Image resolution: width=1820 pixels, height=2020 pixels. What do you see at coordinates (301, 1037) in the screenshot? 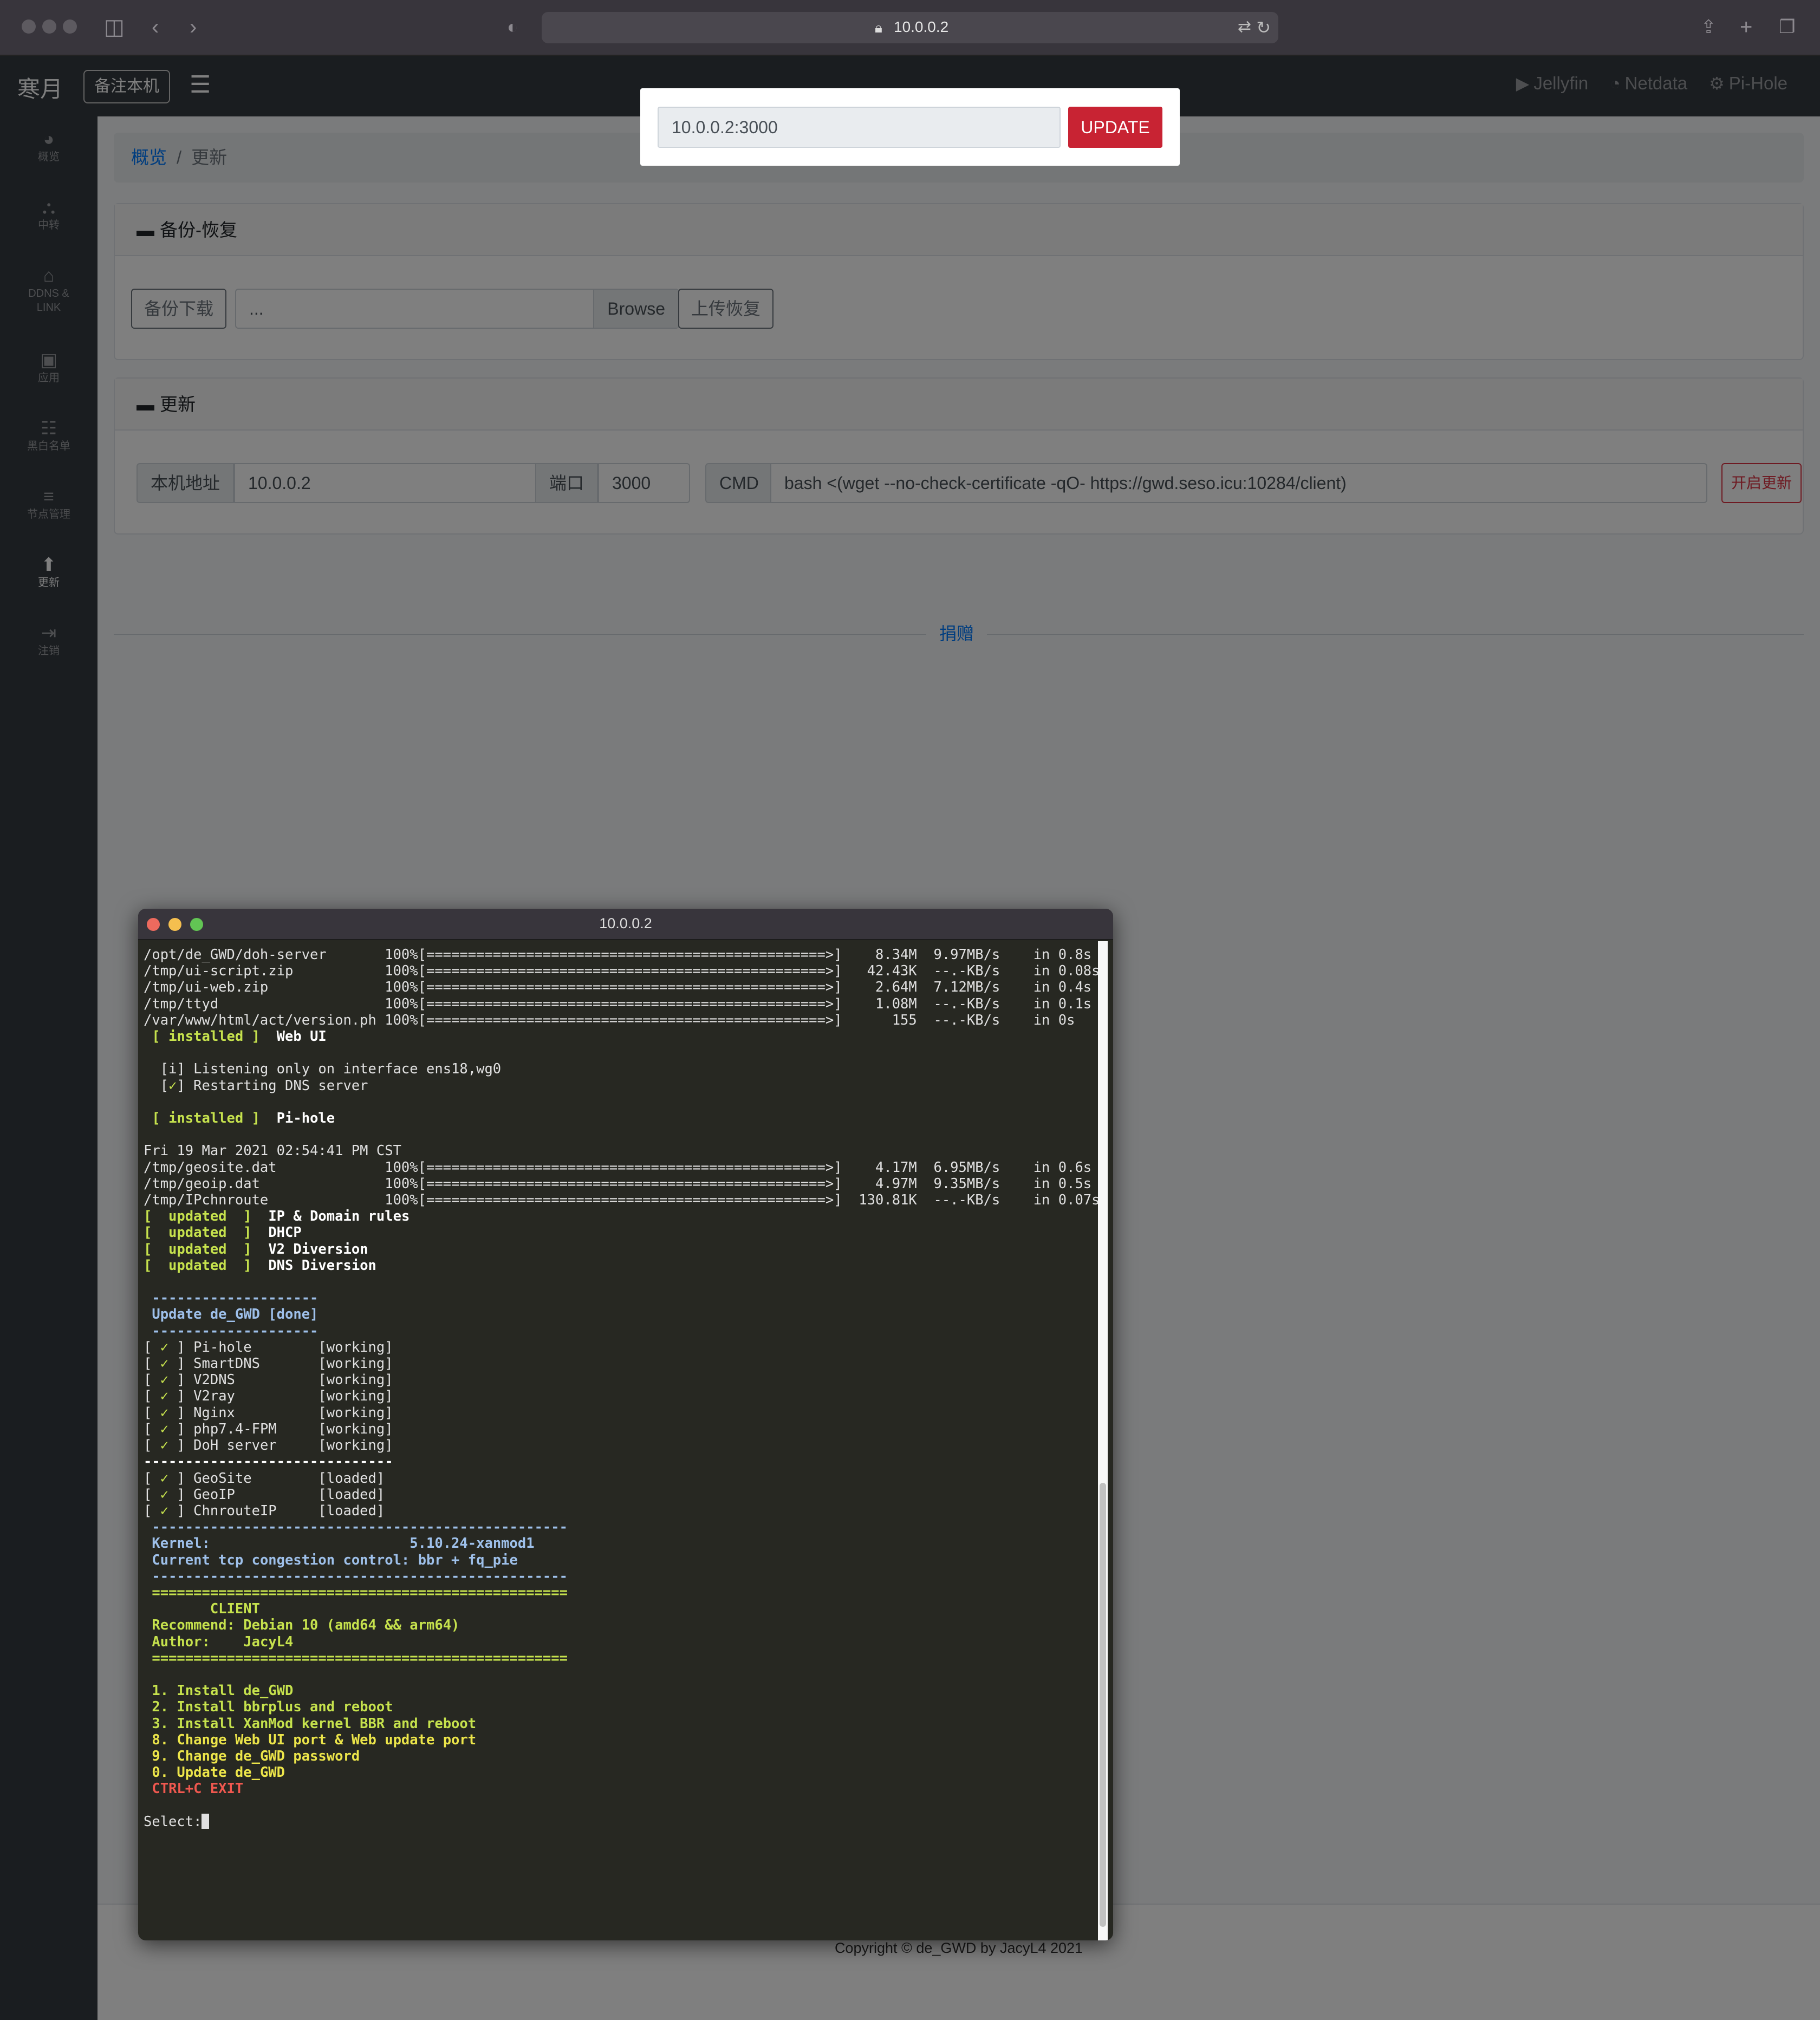
I see `installed-item: Web UI` at bounding box center [301, 1037].